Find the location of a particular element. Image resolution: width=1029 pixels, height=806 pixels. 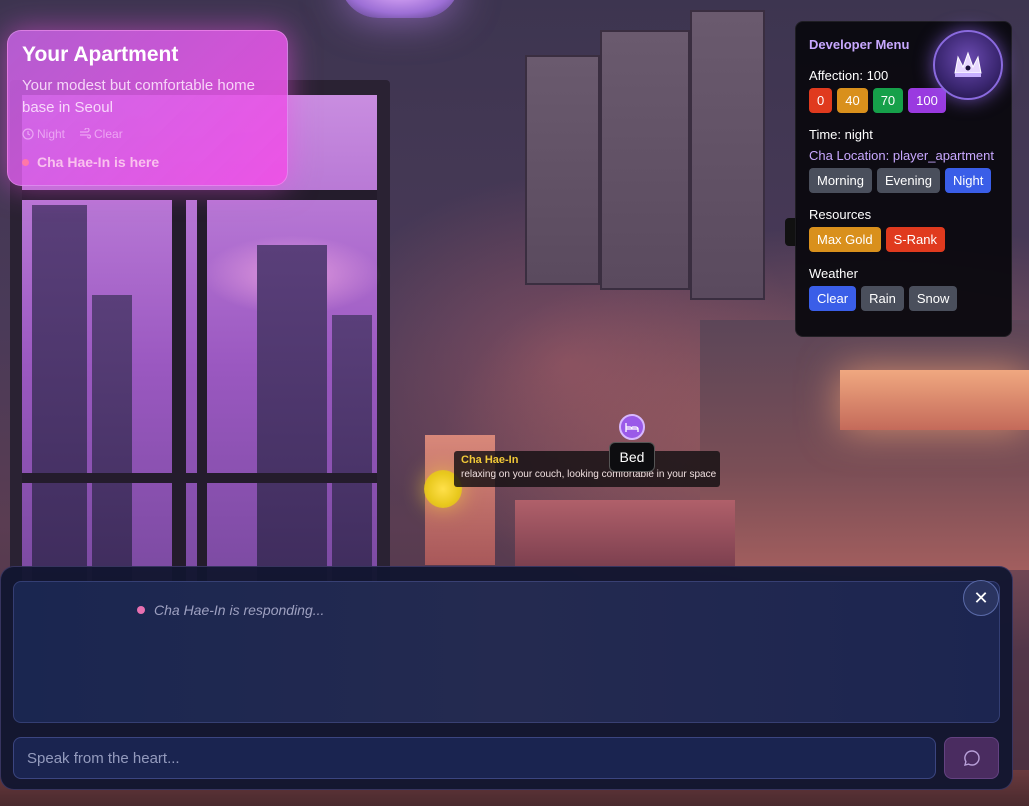

time-morning-button: Morning is located at coordinates (840, 180).